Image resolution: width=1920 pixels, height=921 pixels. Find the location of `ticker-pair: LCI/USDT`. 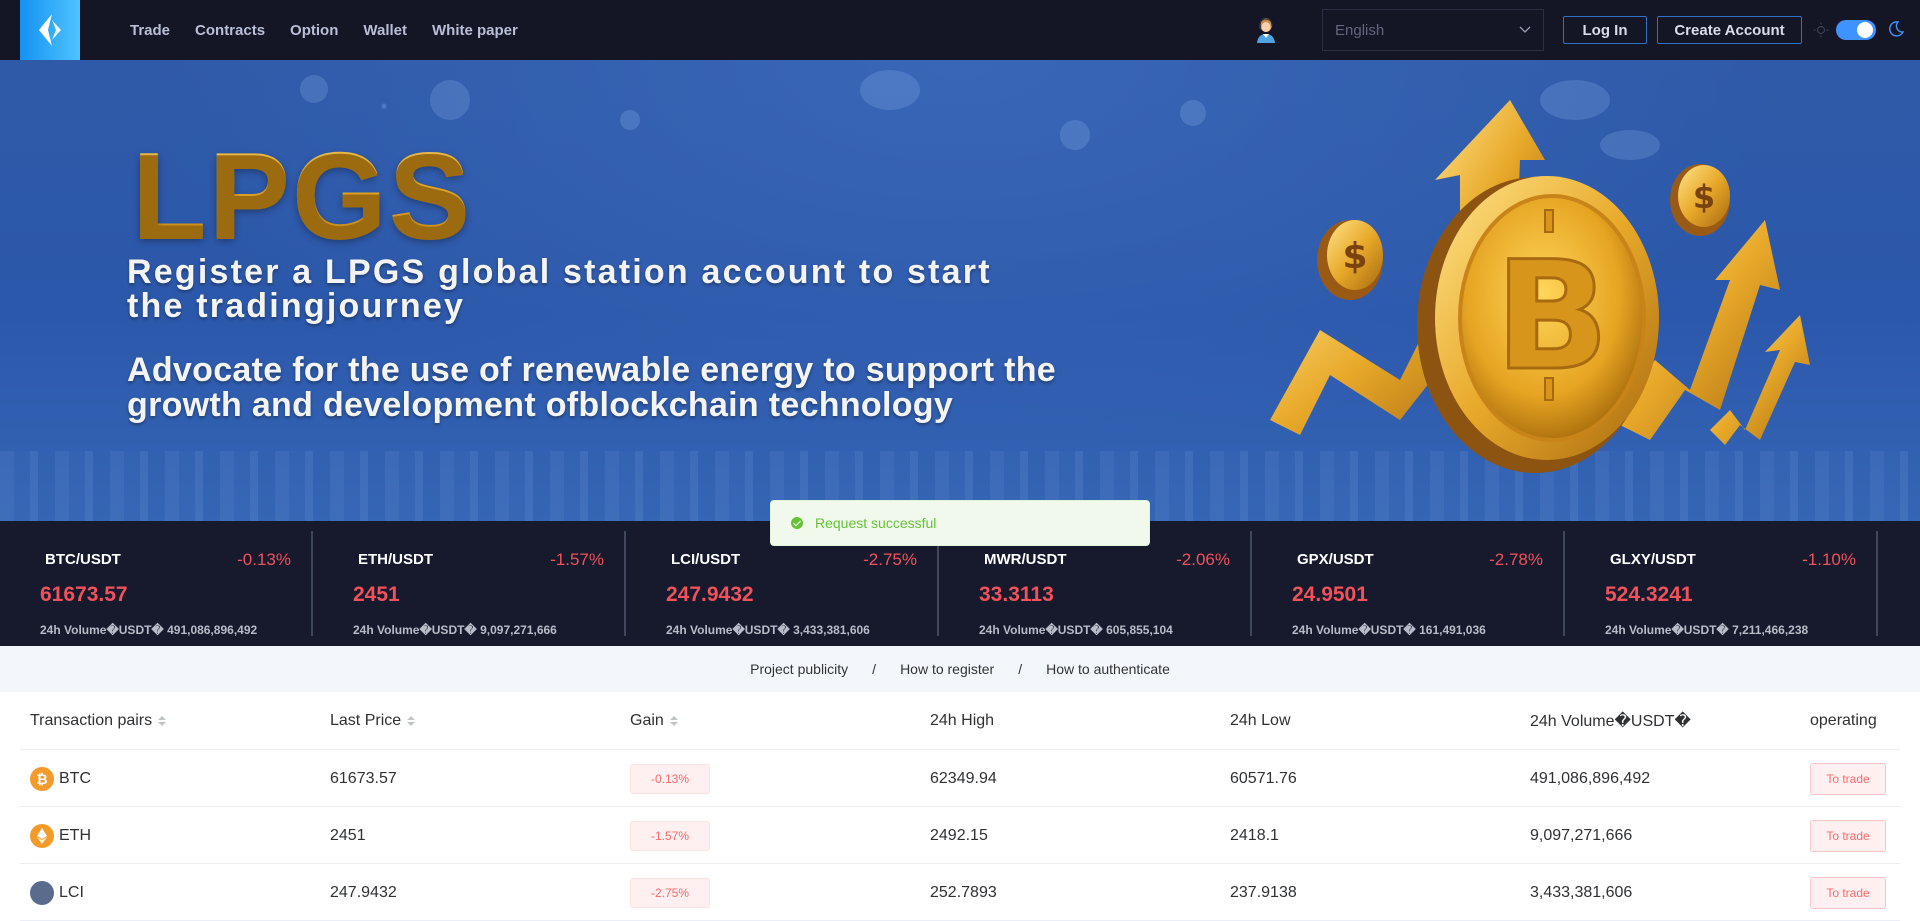

ticker-pair: LCI/USDT is located at coordinates (706, 559).